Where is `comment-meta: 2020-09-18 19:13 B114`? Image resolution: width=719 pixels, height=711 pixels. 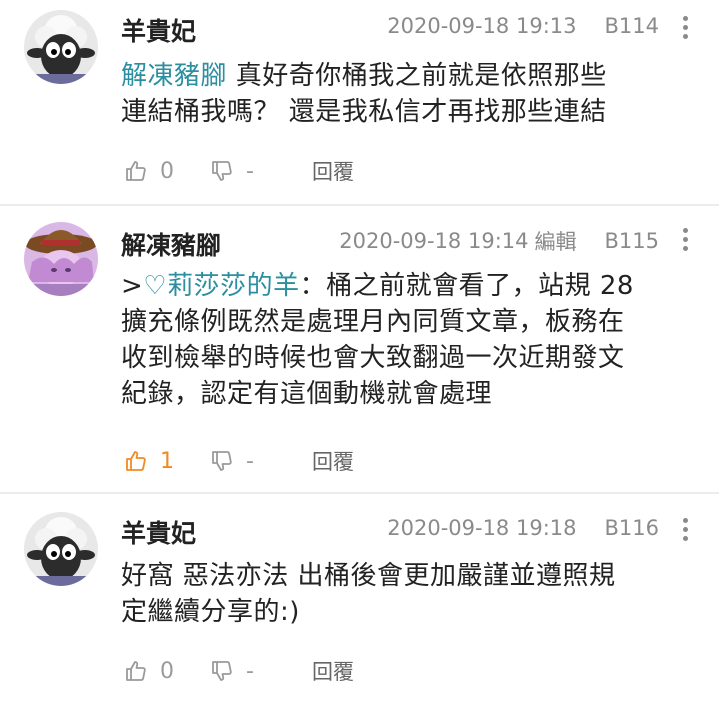 comment-meta: 2020-09-18 19:13 B114 is located at coordinates (523, 26).